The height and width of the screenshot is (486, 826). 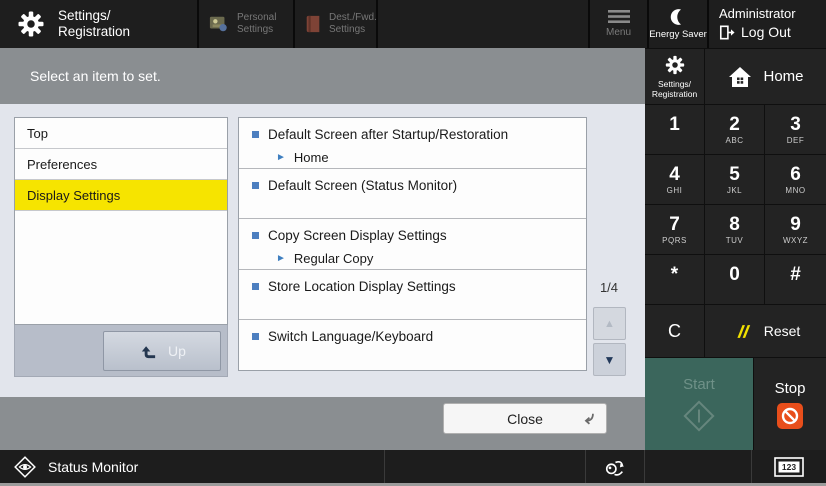 I want to click on page-down-button: ▼, so click(x=609, y=359).